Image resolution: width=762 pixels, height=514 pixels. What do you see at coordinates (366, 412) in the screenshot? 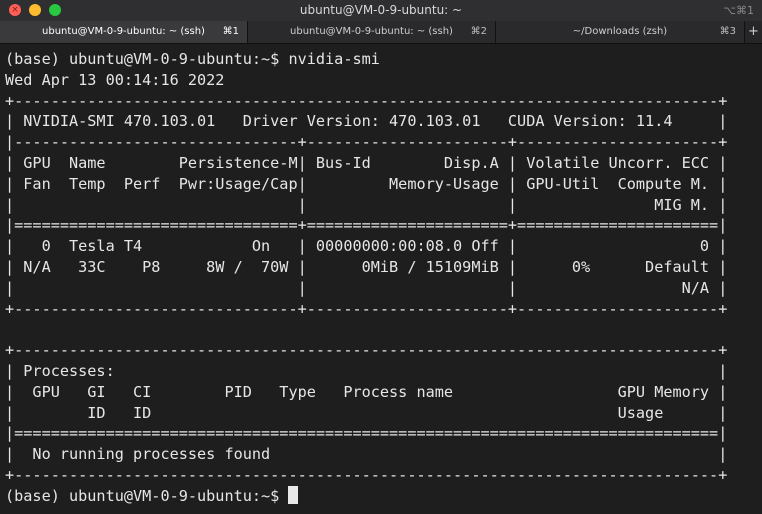
I see `terminal-line-processes-header: | ID ID Usage |` at bounding box center [366, 412].